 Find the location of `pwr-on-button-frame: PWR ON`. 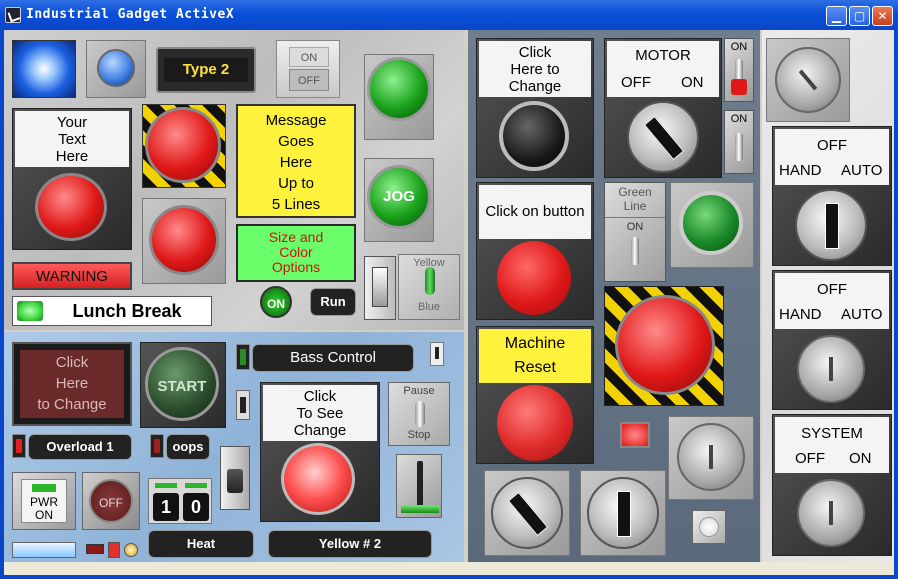

pwr-on-button-frame: PWR ON is located at coordinates (44, 501).